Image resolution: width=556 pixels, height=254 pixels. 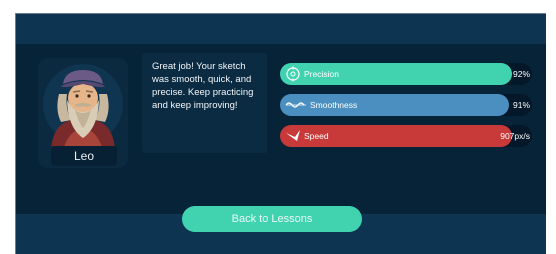 What do you see at coordinates (281, 29) in the screenshot?
I see `header-bar` at bounding box center [281, 29].